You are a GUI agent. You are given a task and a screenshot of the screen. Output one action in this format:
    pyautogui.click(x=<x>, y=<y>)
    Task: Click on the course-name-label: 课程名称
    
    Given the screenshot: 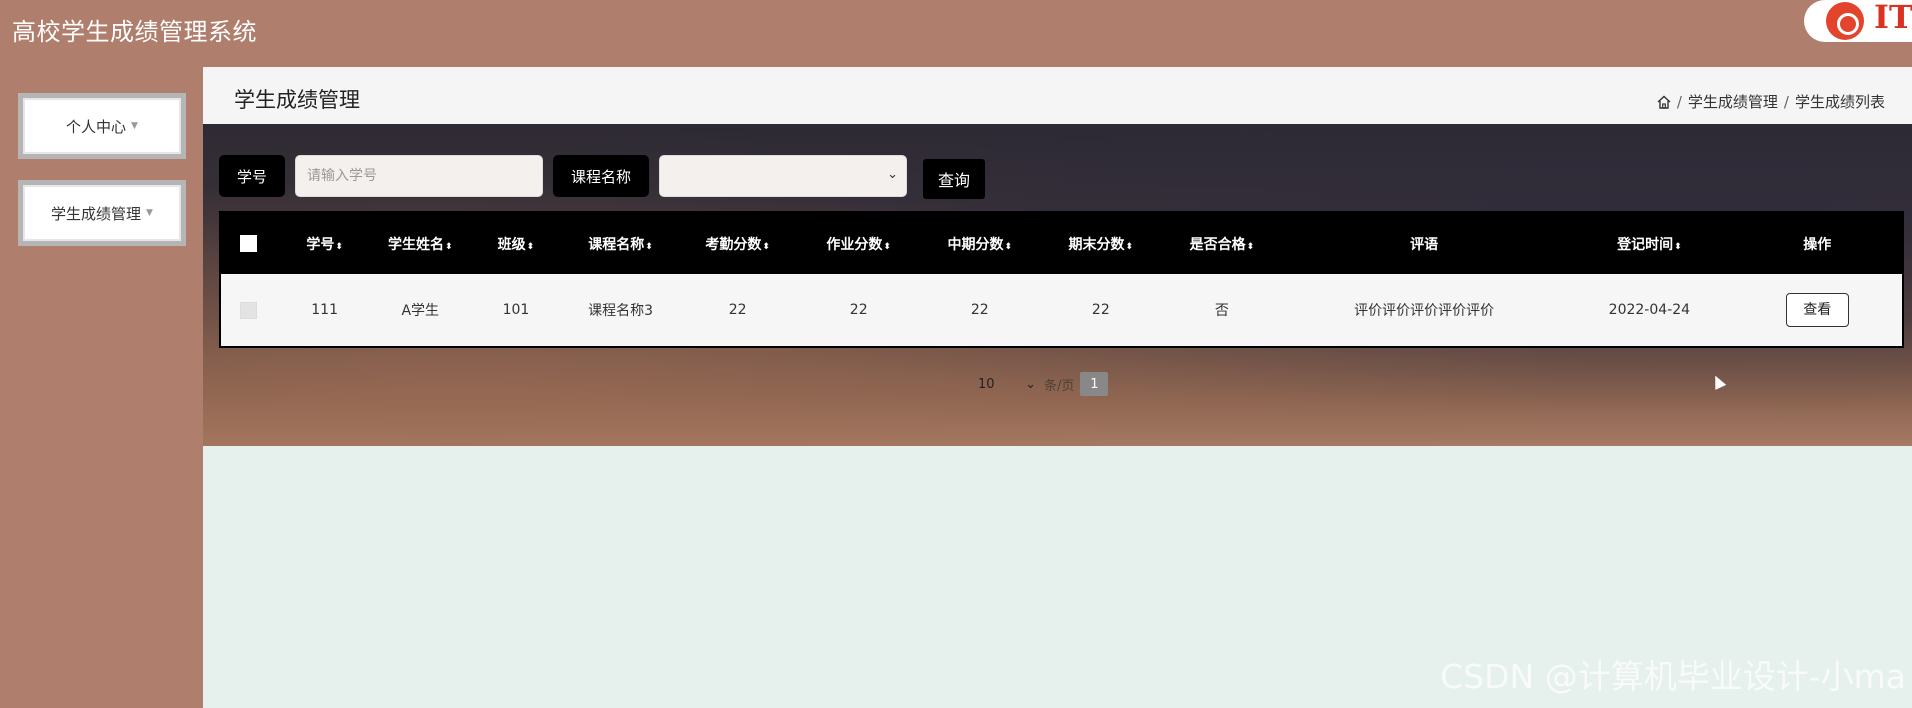 What is the action you would take?
    pyautogui.click(x=601, y=176)
    